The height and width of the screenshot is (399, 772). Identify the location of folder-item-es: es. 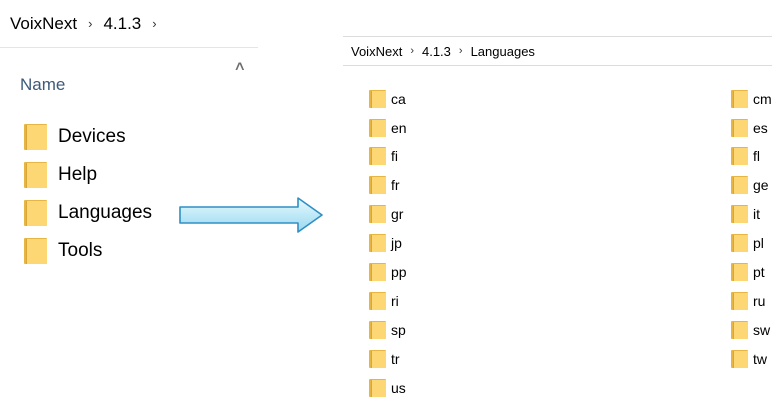
(749, 128).